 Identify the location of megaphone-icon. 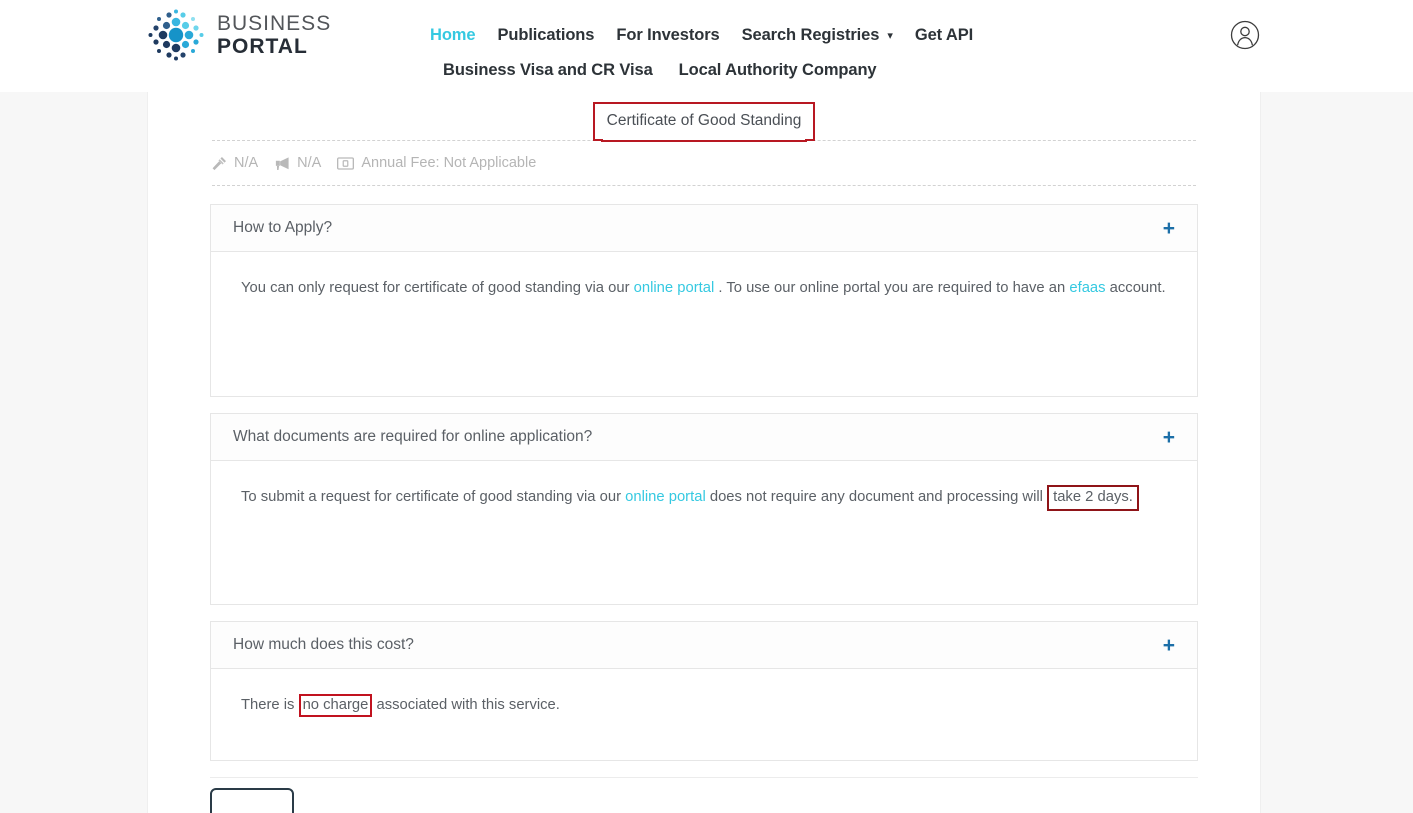
(282, 163).